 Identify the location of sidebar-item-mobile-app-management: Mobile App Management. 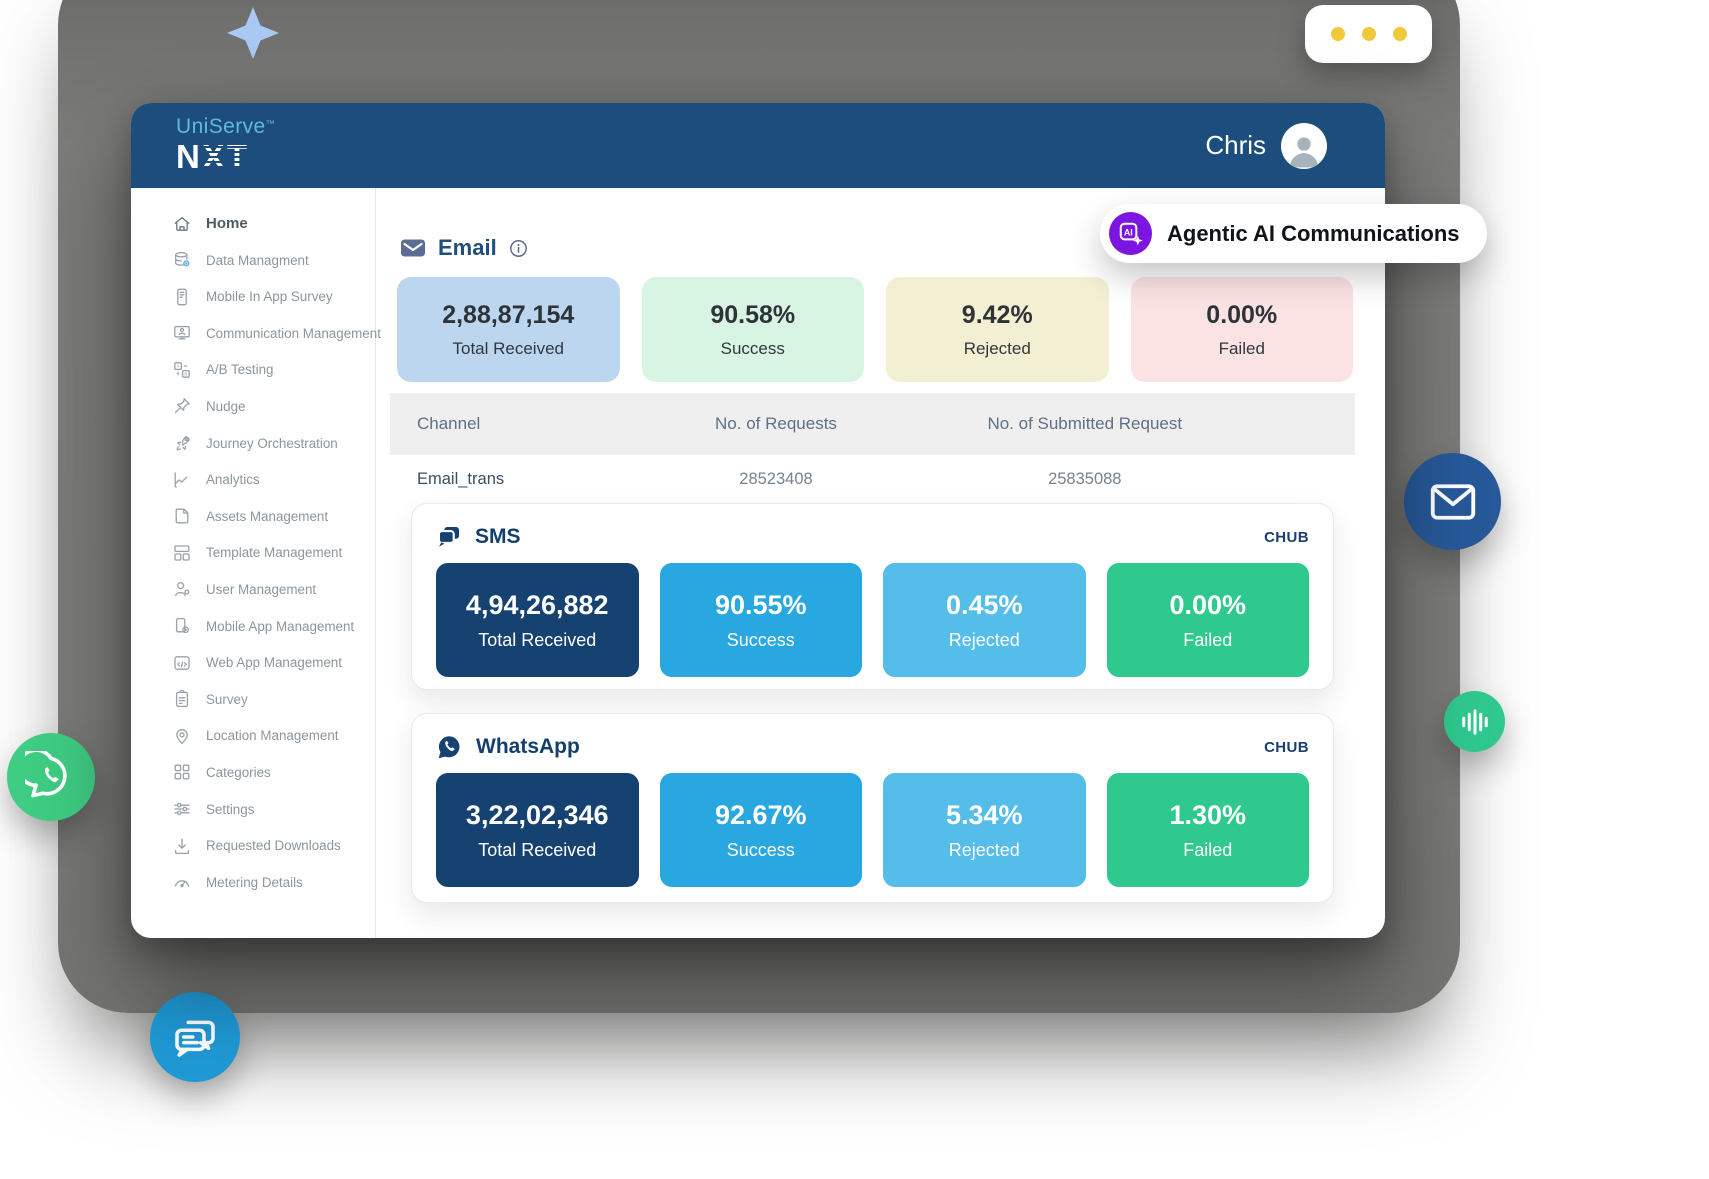
(253, 626).